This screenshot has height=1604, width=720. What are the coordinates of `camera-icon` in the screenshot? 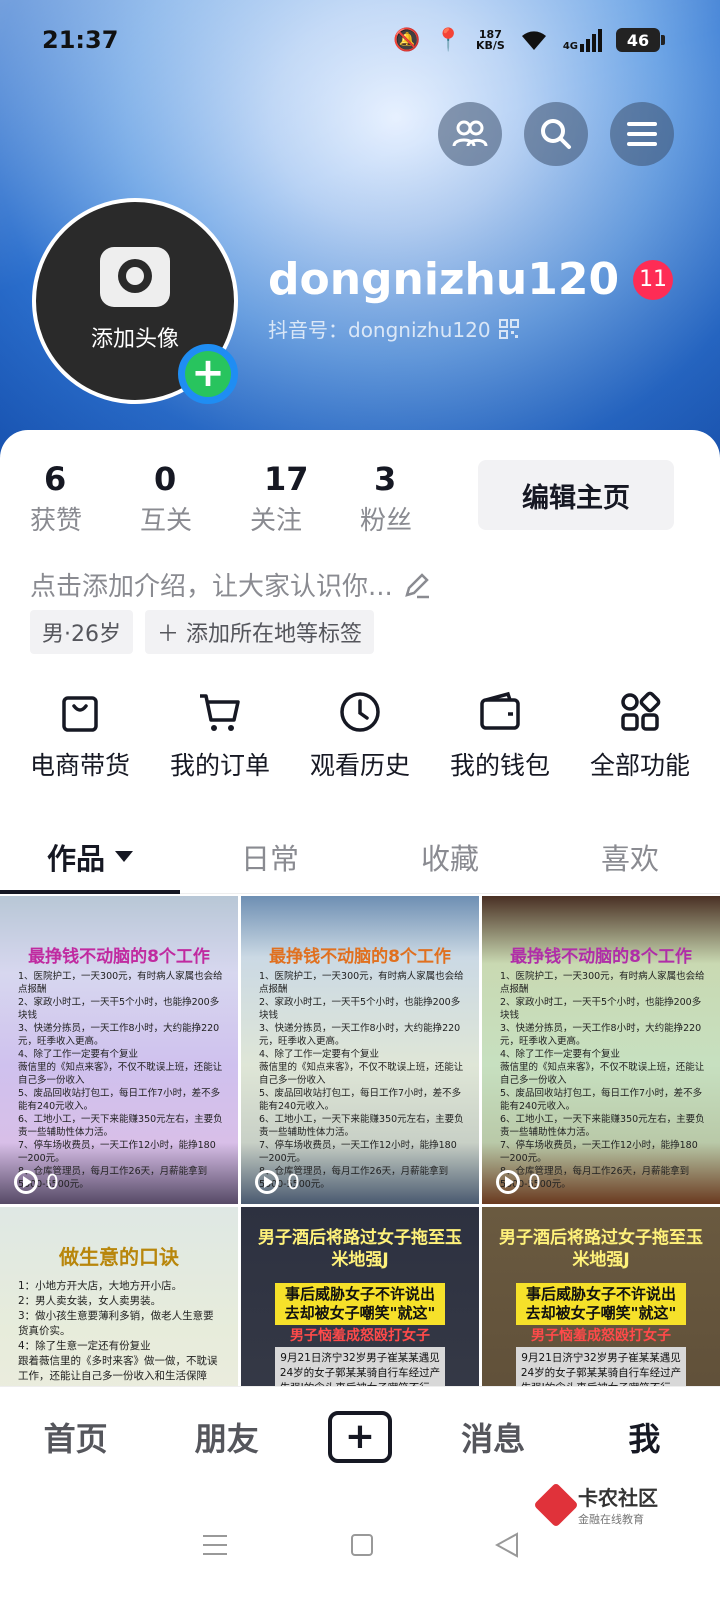 It's located at (135, 277).